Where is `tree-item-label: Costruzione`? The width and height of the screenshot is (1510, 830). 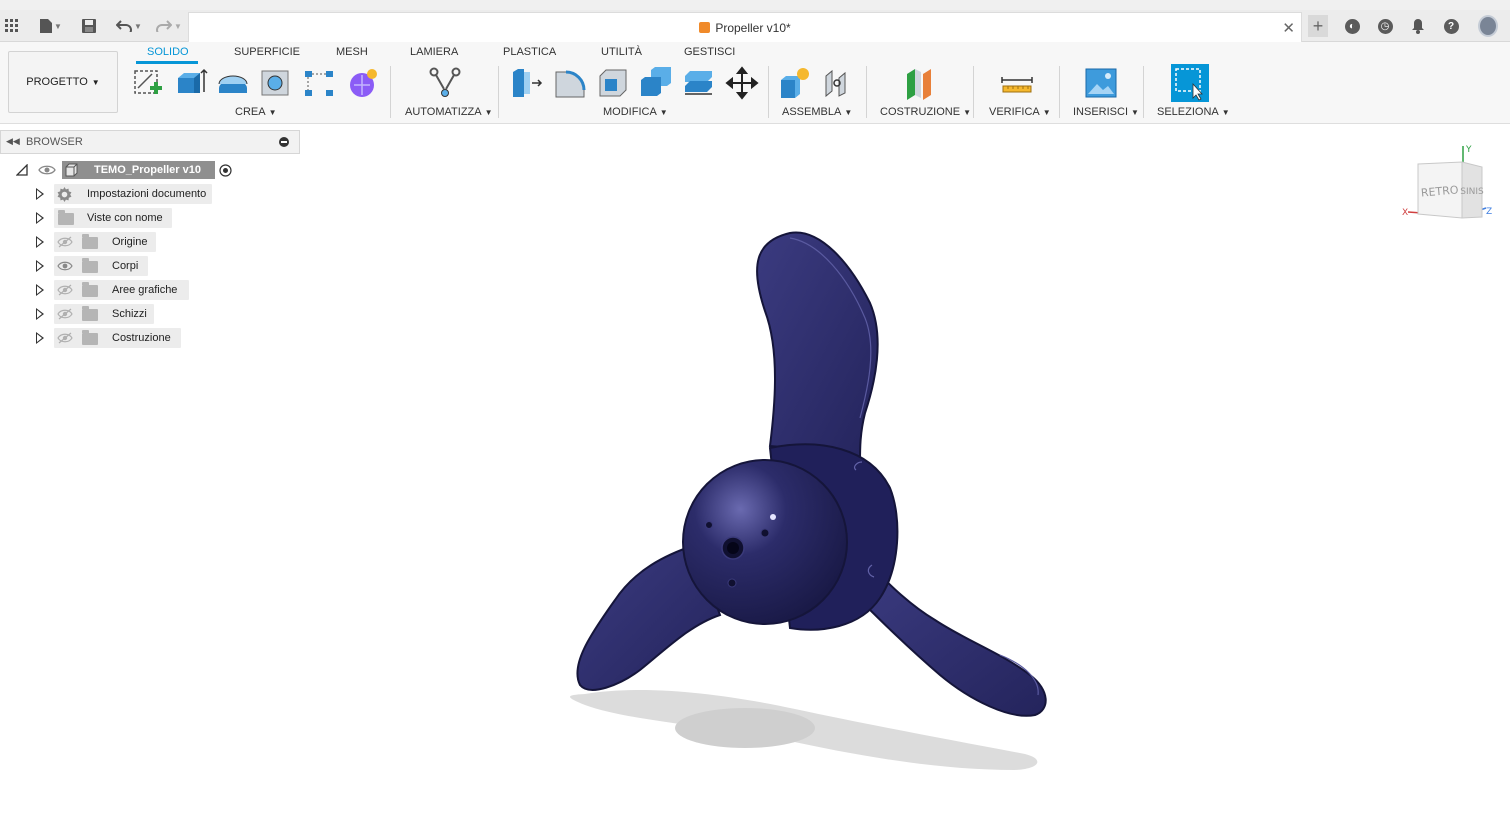 tree-item-label: Costruzione is located at coordinates (141, 338).